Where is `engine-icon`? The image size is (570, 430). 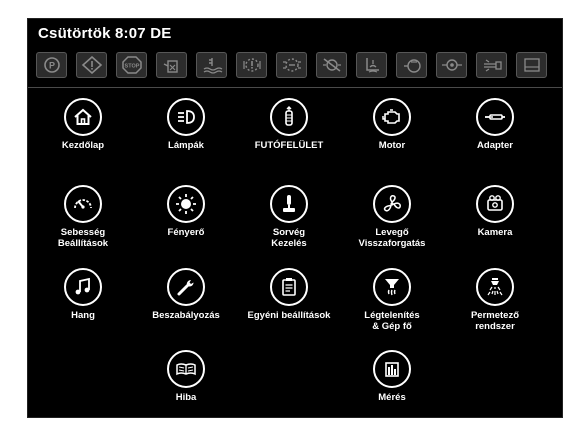
engine-icon is located at coordinates (392, 117).